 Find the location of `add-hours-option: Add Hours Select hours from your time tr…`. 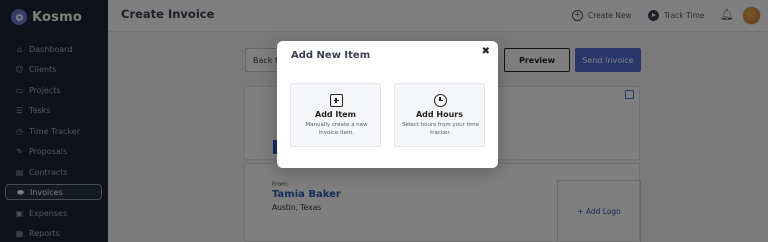

add-hours-option: Add Hours Select hours from your time tr… is located at coordinates (439, 115).